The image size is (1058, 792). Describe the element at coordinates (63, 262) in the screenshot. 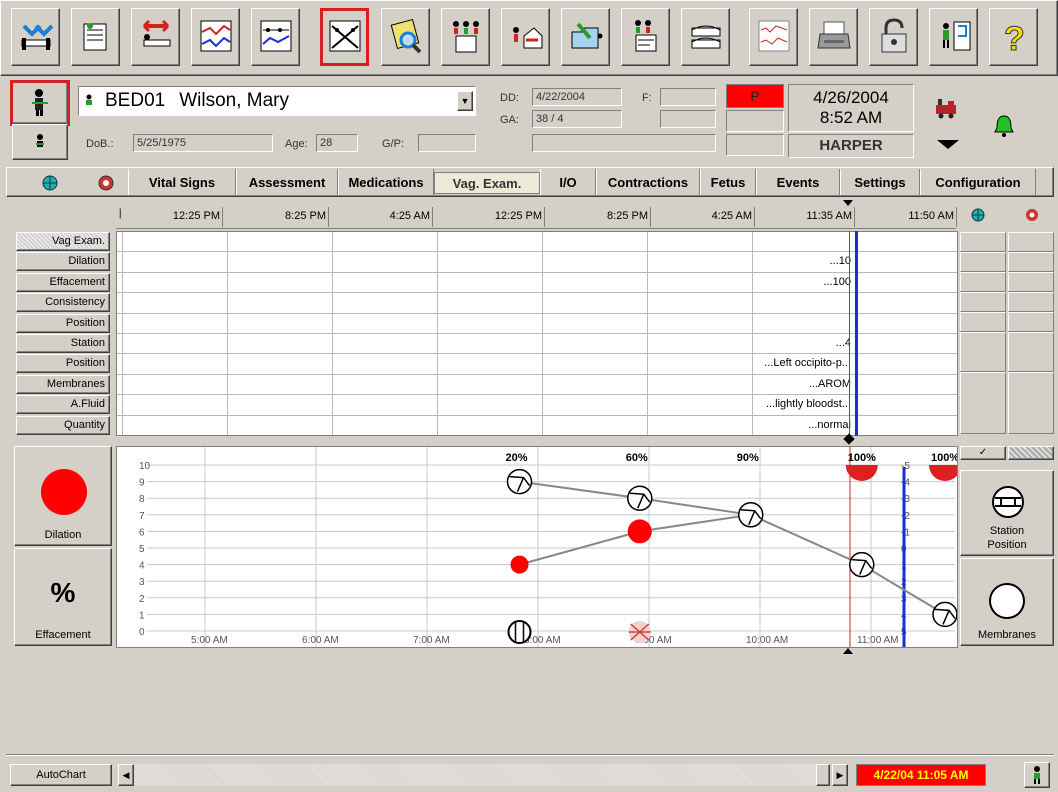

I see `row-label-dilation: Dilation` at that location.